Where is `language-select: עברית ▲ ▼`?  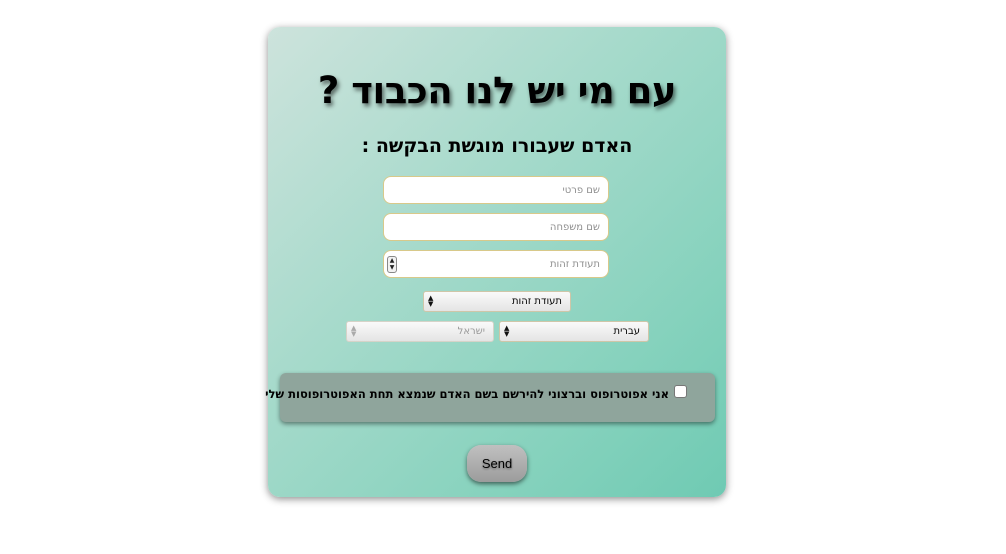 language-select: עברית ▲ ▼ is located at coordinates (574, 331).